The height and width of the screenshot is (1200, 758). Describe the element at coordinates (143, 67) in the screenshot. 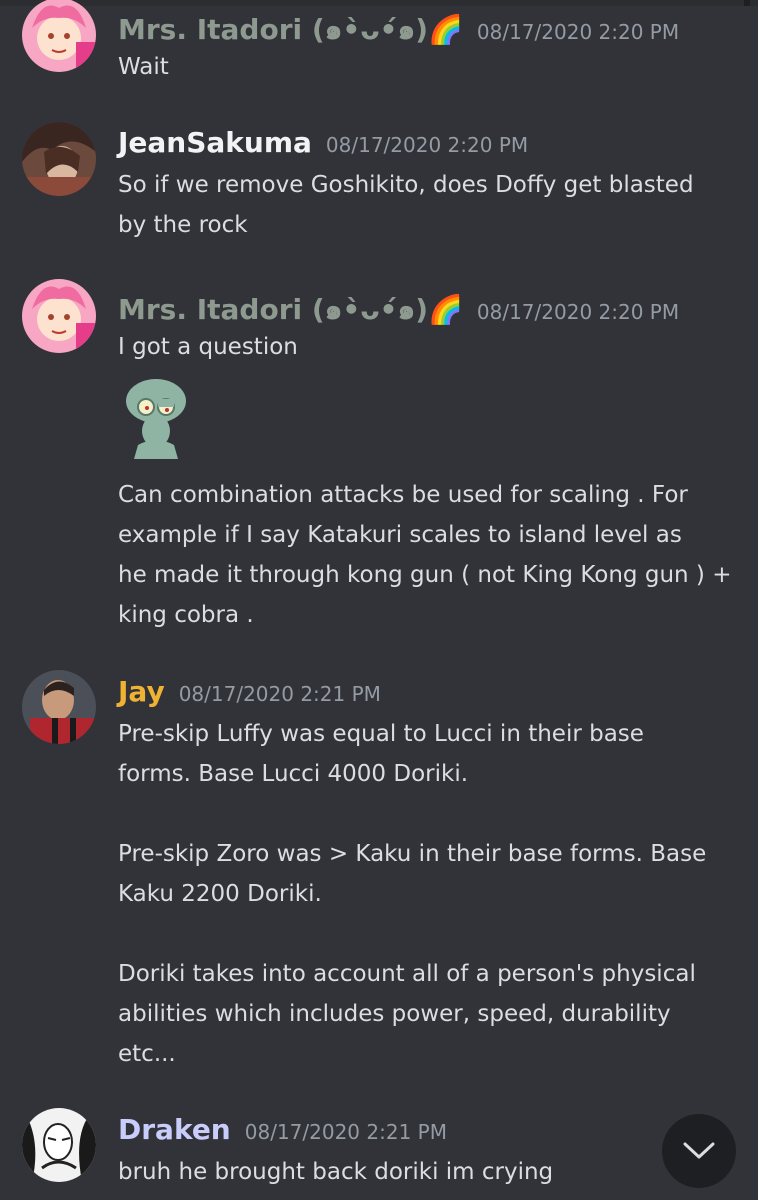

I see `message-text: Wait` at that location.